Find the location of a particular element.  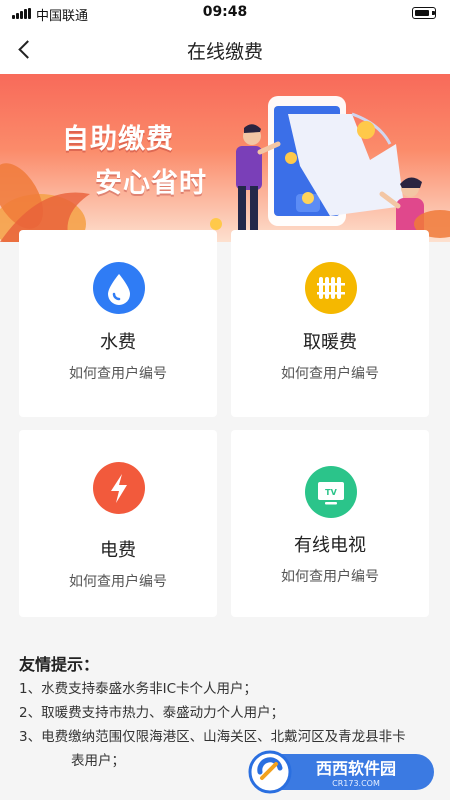

heating-fee-card: 取暖费 如何查用户编号 is located at coordinates (330, 323).